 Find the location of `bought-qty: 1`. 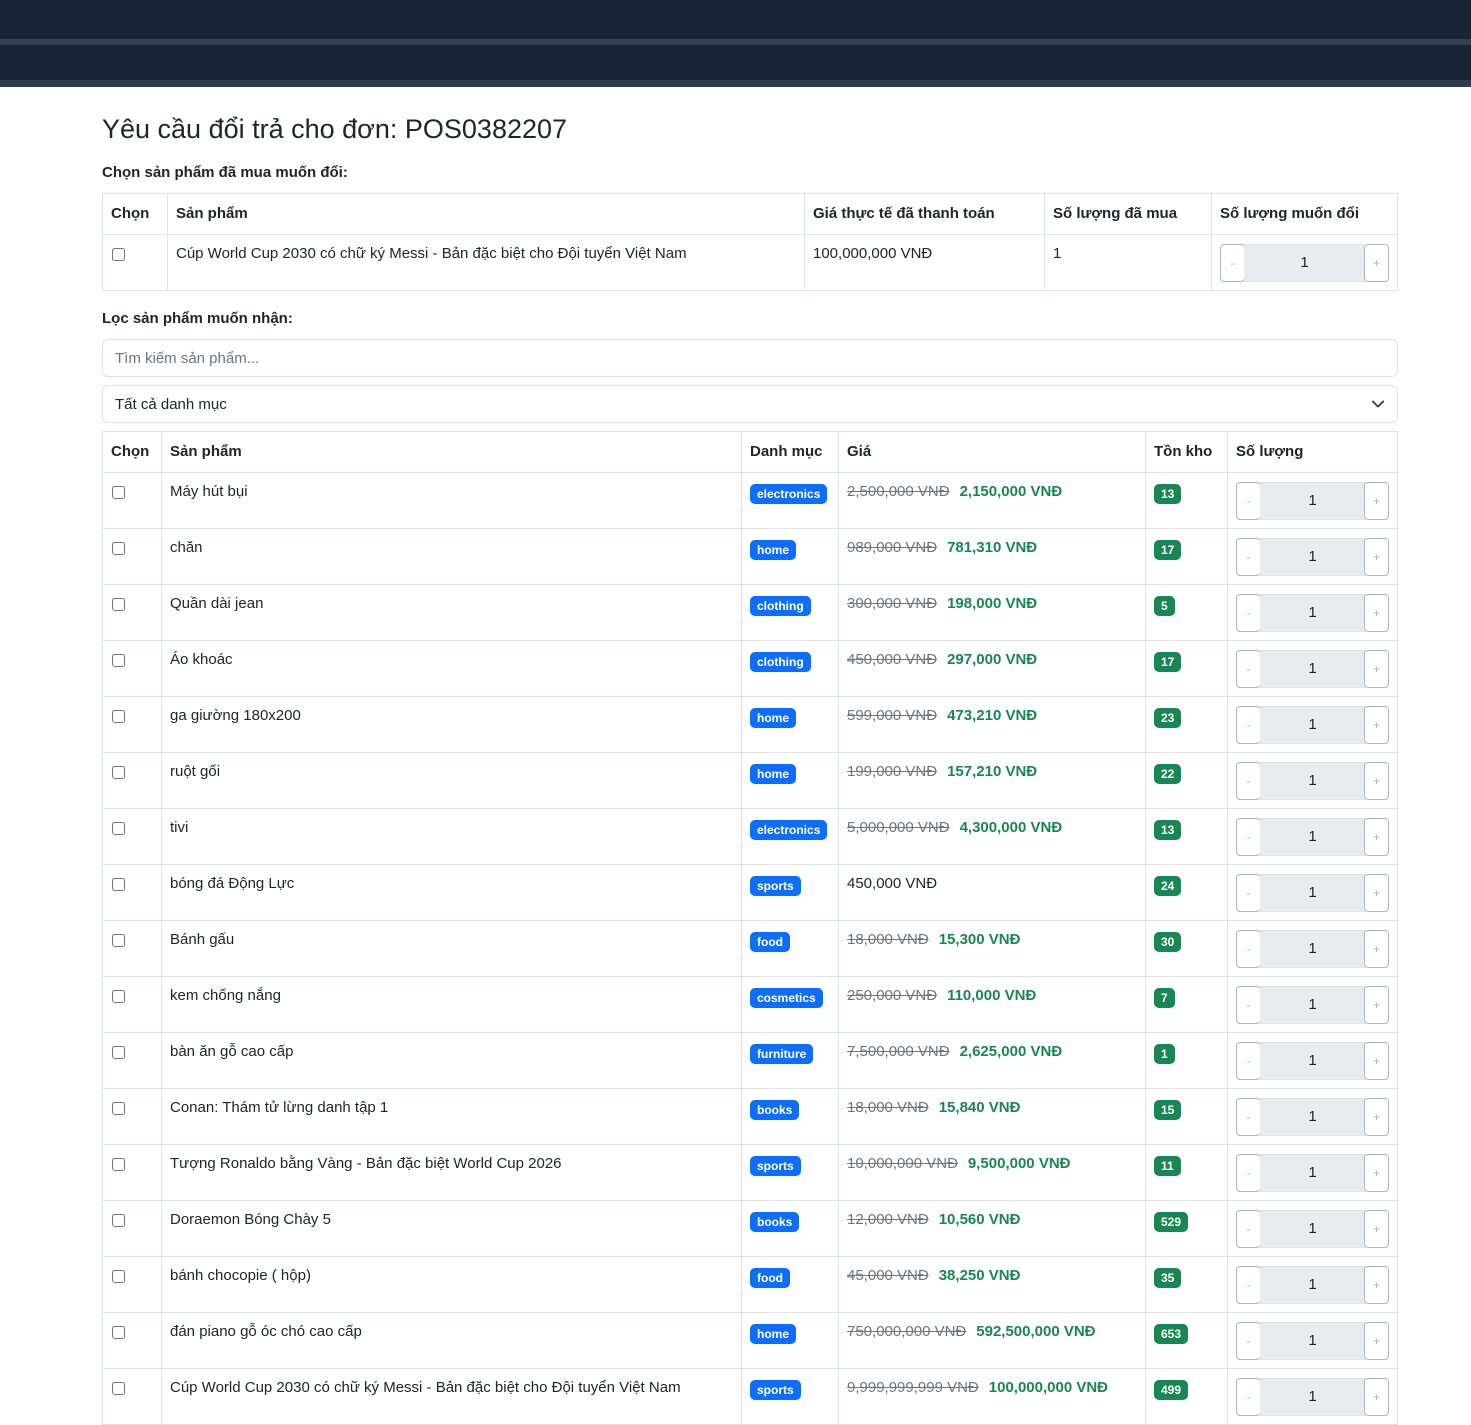

bought-qty: 1 is located at coordinates (1128, 262).